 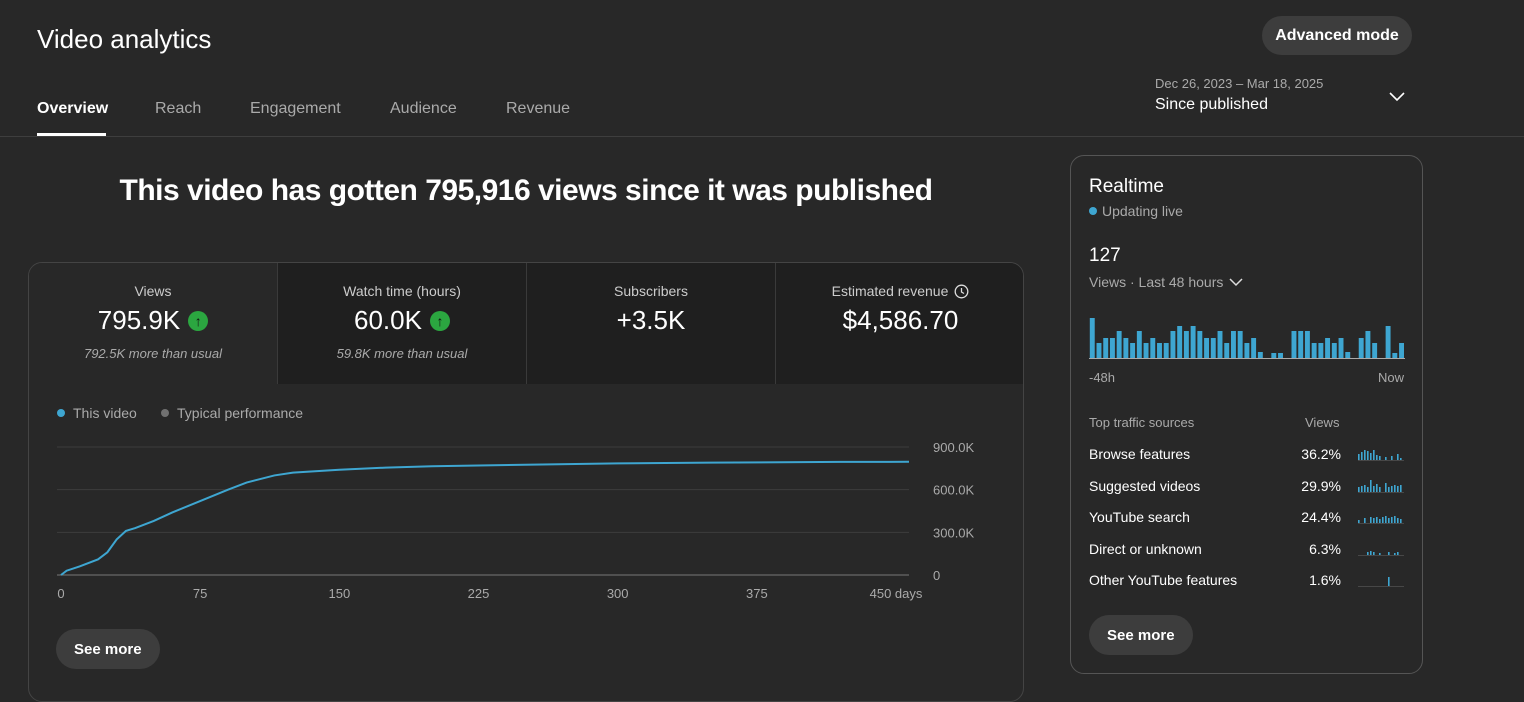 I want to click on x-tick-label: 375, so click(x=757, y=593).